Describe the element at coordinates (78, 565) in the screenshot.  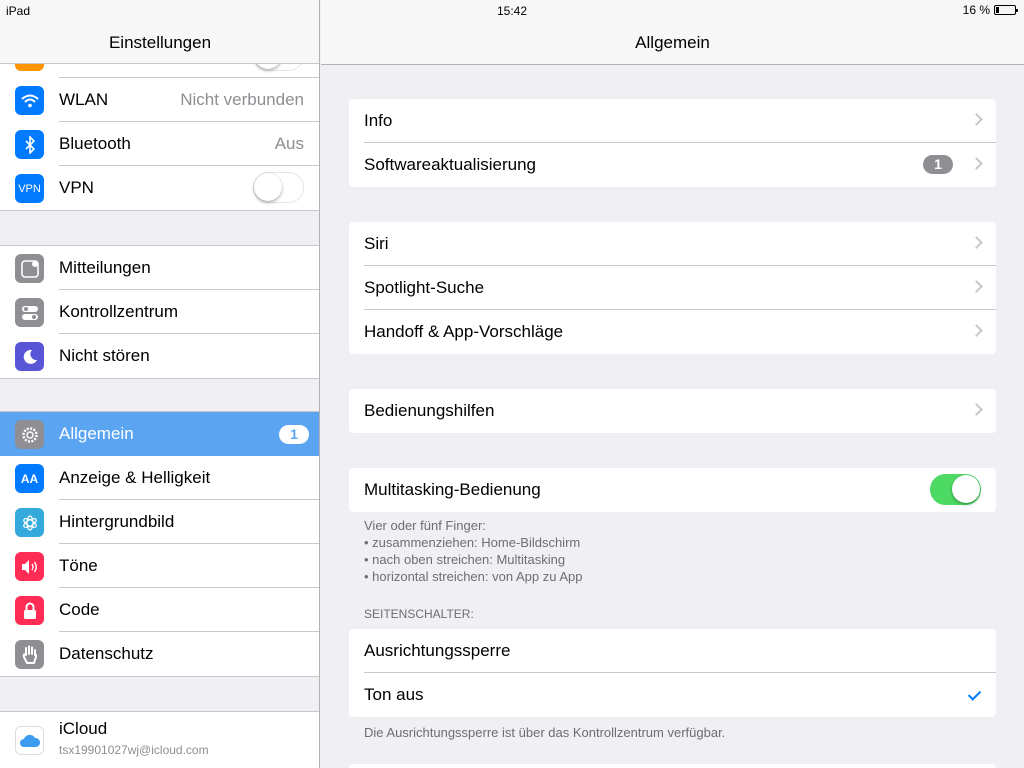
I see `sidebar-item-label: Töne` at that location.